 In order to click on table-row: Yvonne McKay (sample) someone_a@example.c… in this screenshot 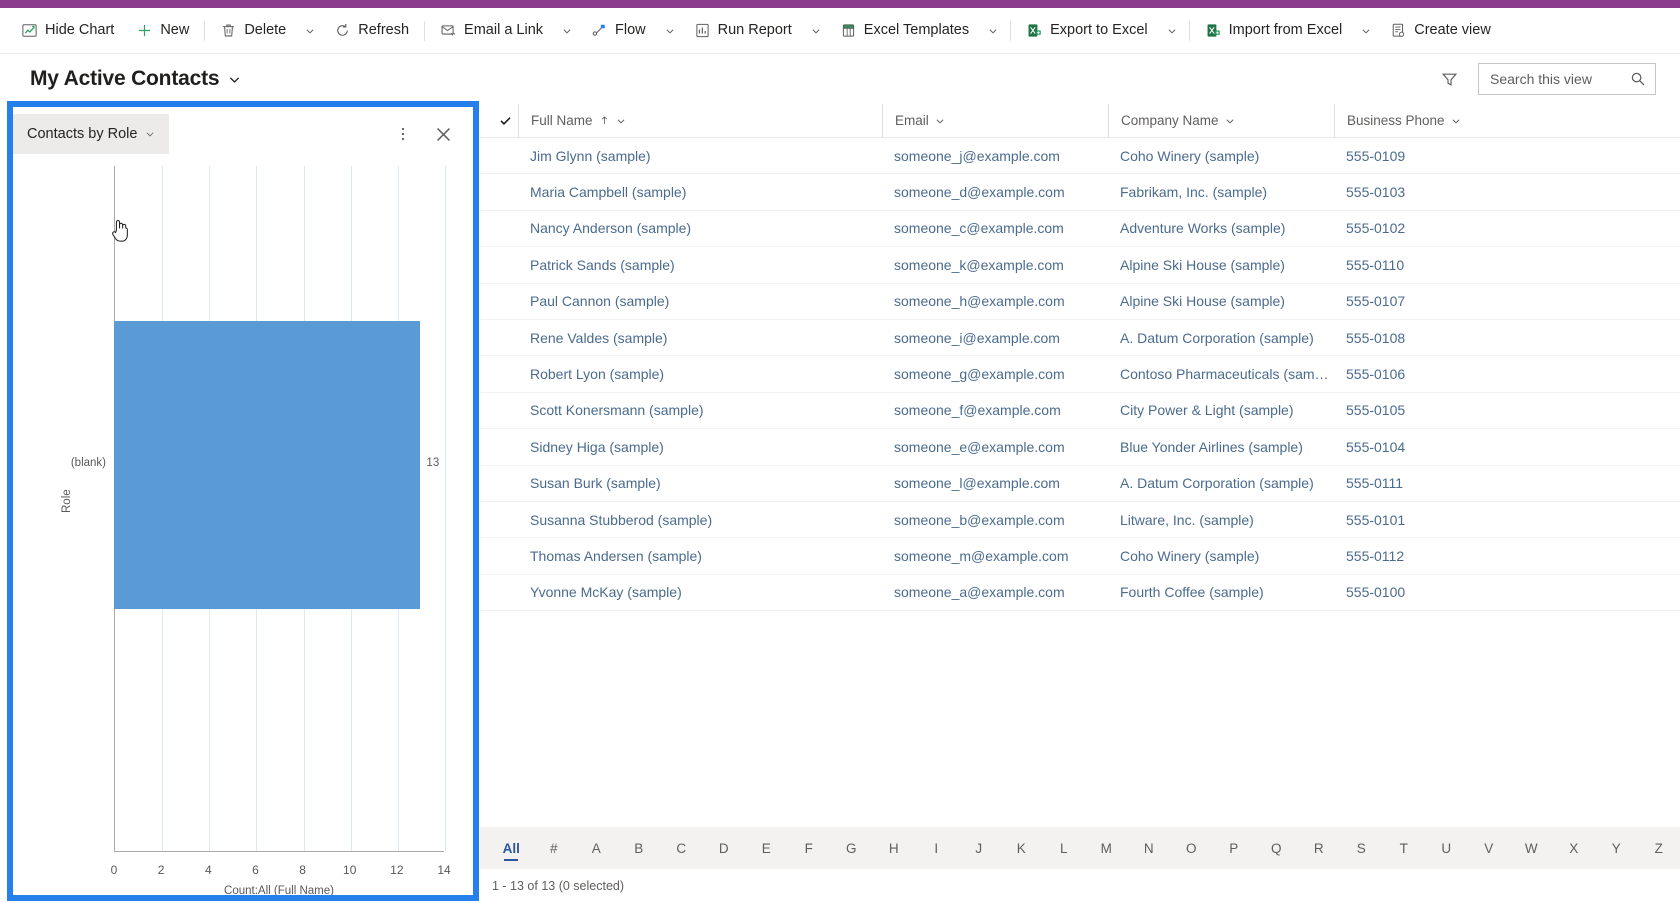, I will do `click(1080, 593)`.